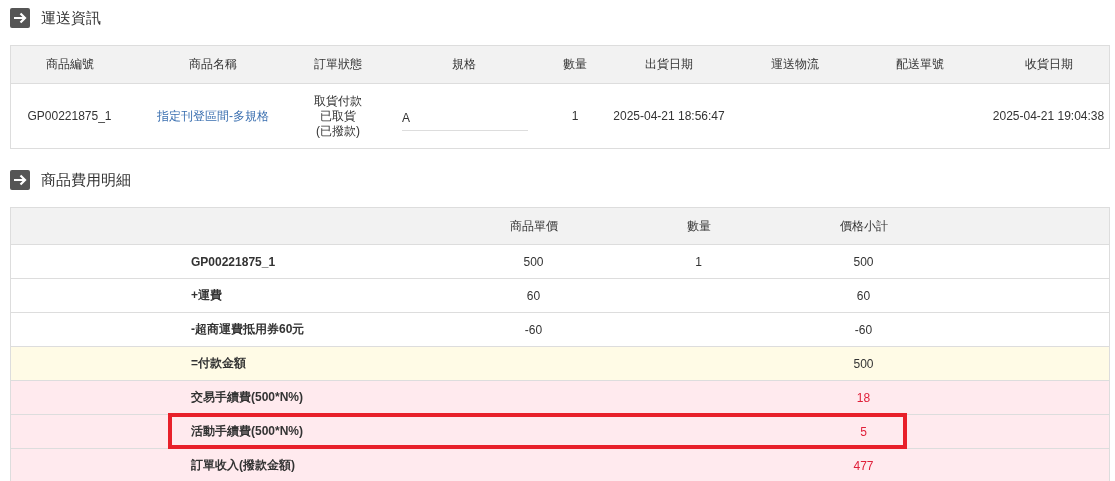 The width and height of the screenshot is (1115, 481). Describe the element at coordinates (1048, 116) in the screenshot. I see `table-cell-text: 2025-04-21 19:04:38` at that location.